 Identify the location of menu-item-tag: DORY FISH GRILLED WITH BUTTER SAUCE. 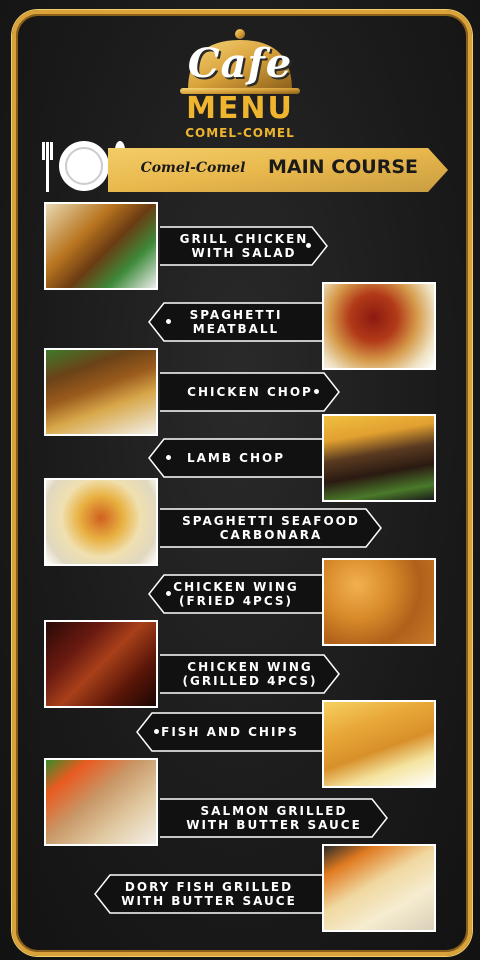
(209, 894).